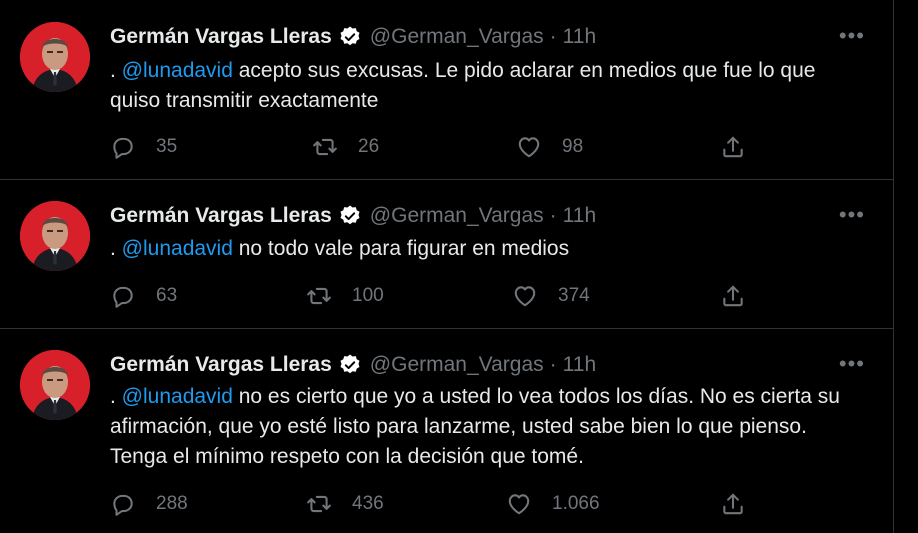  What do you see at coordinates (576, 503) in the screenshot?
I see `like-count: 1.066` at bounding box center [576, 503].